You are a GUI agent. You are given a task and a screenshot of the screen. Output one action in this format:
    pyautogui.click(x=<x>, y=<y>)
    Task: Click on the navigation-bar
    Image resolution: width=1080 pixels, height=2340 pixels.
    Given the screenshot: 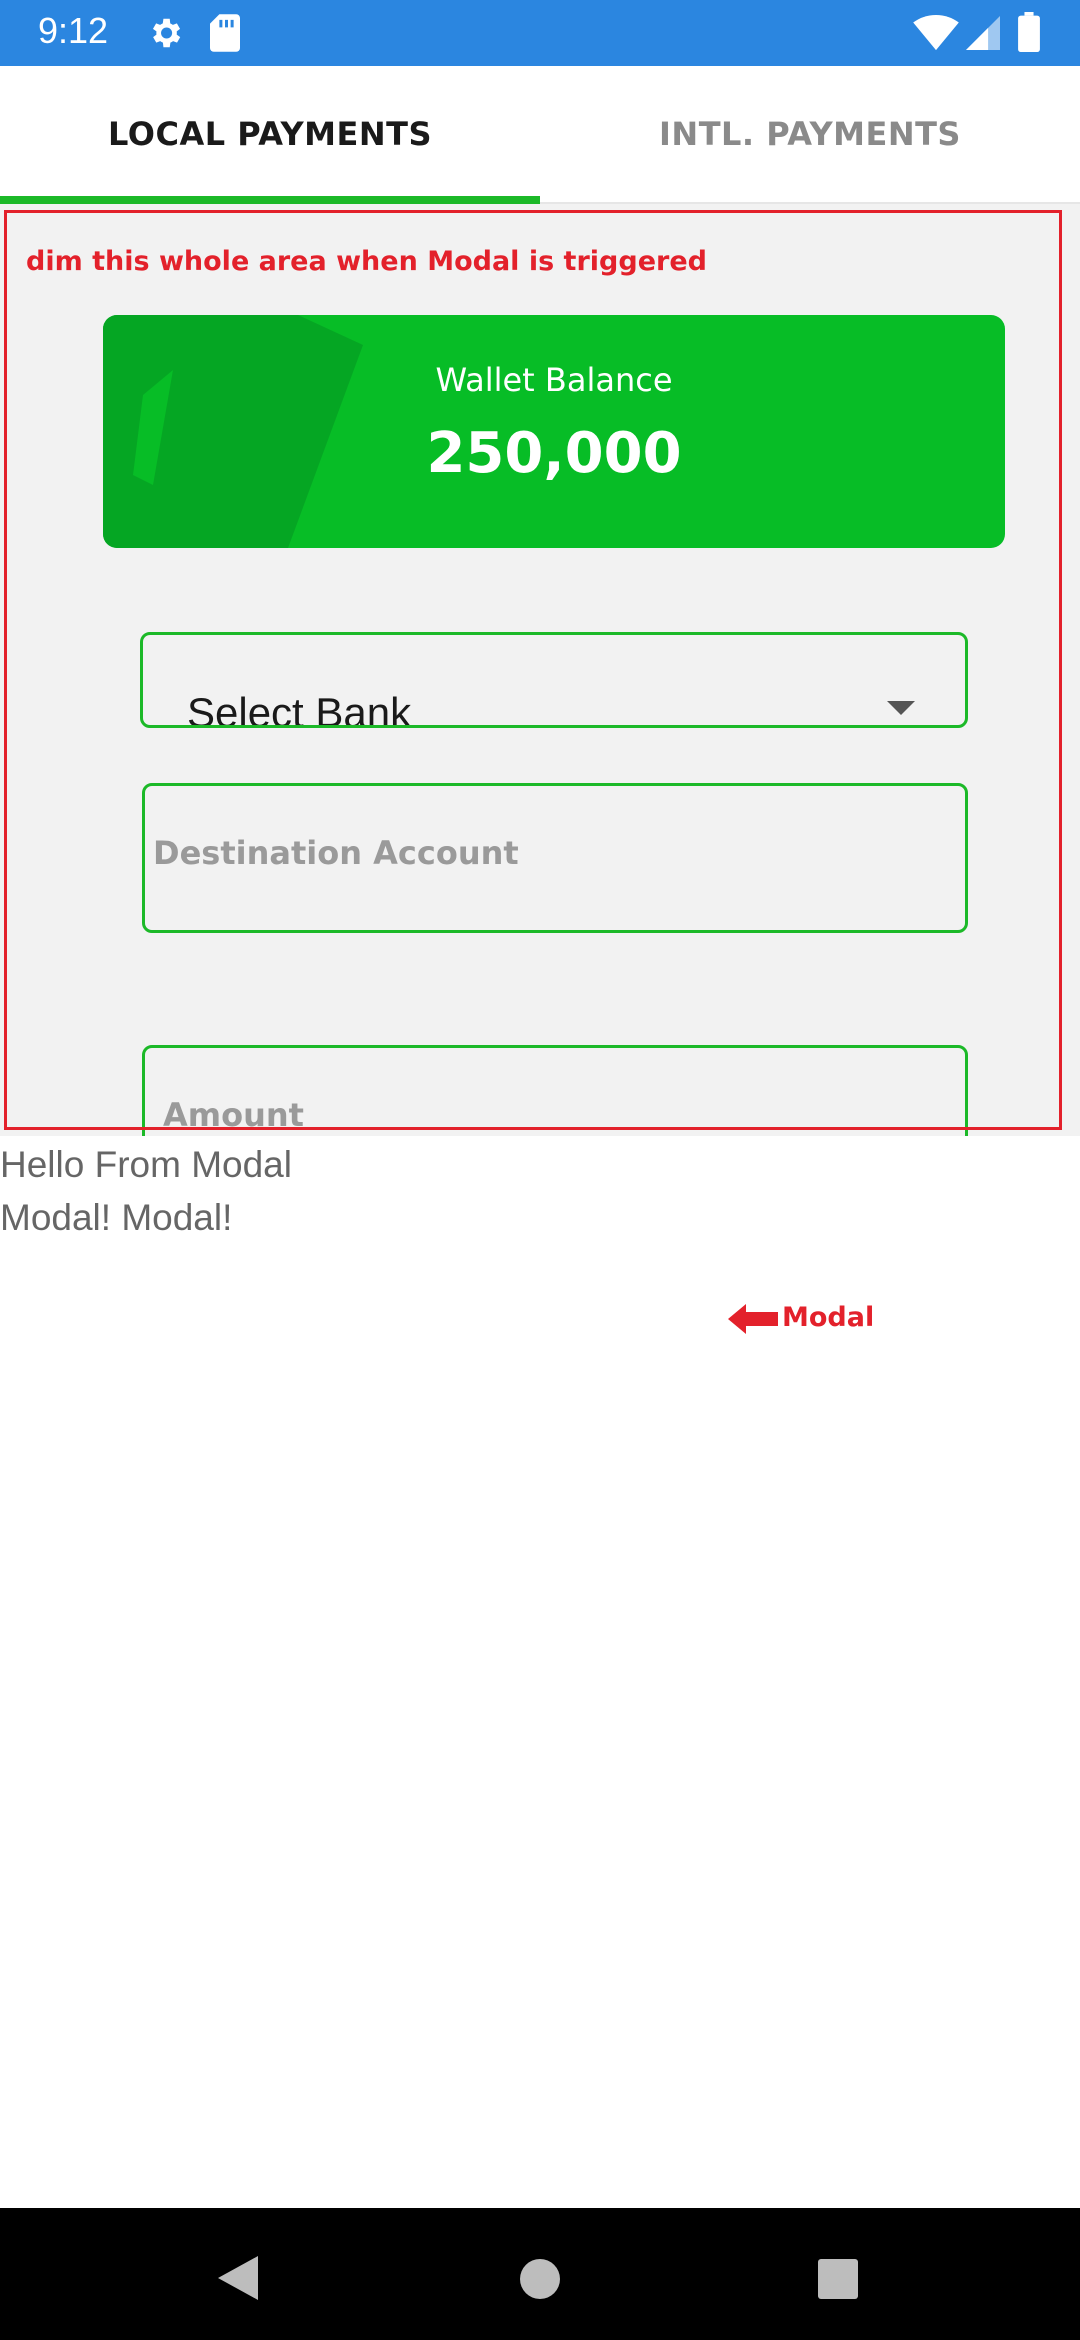 What is the action you would take?
    pyautogui.click(x=540, y=2274)
    